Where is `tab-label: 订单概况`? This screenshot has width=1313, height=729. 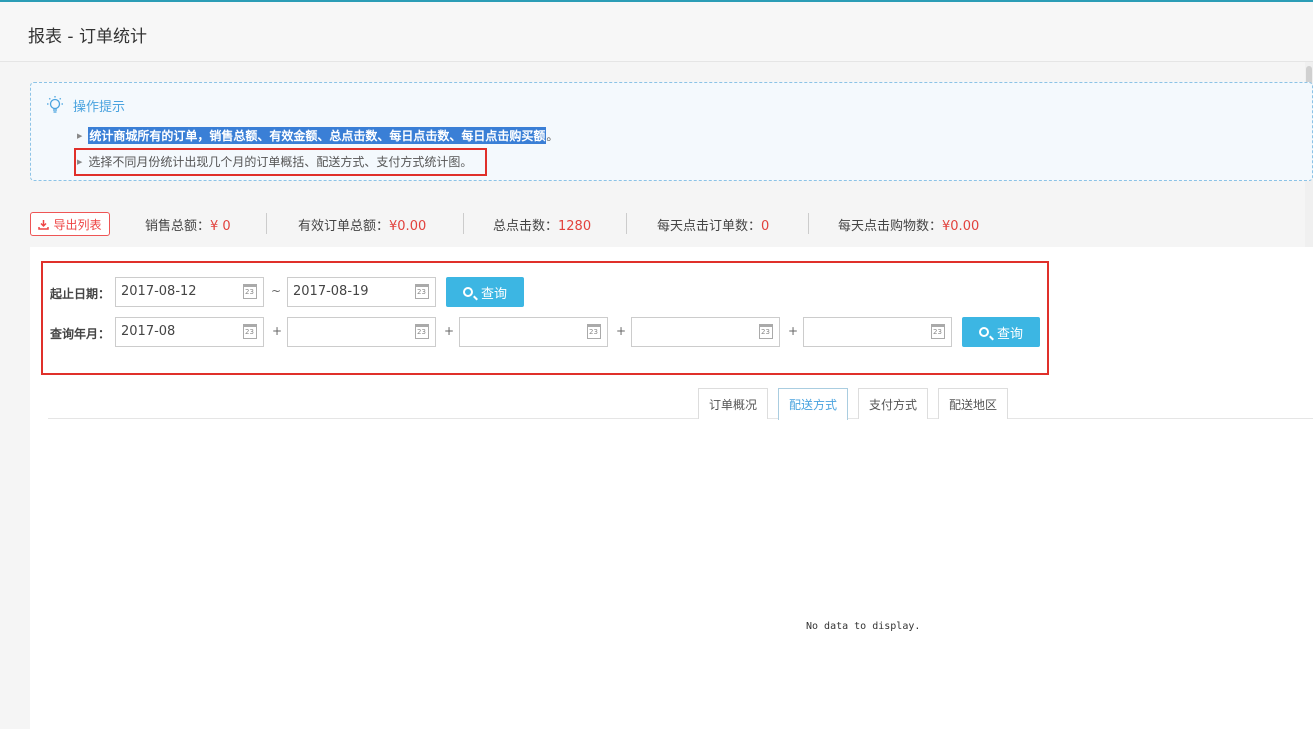
tab-label: 订单概况 is located at coordinates (732, 404).